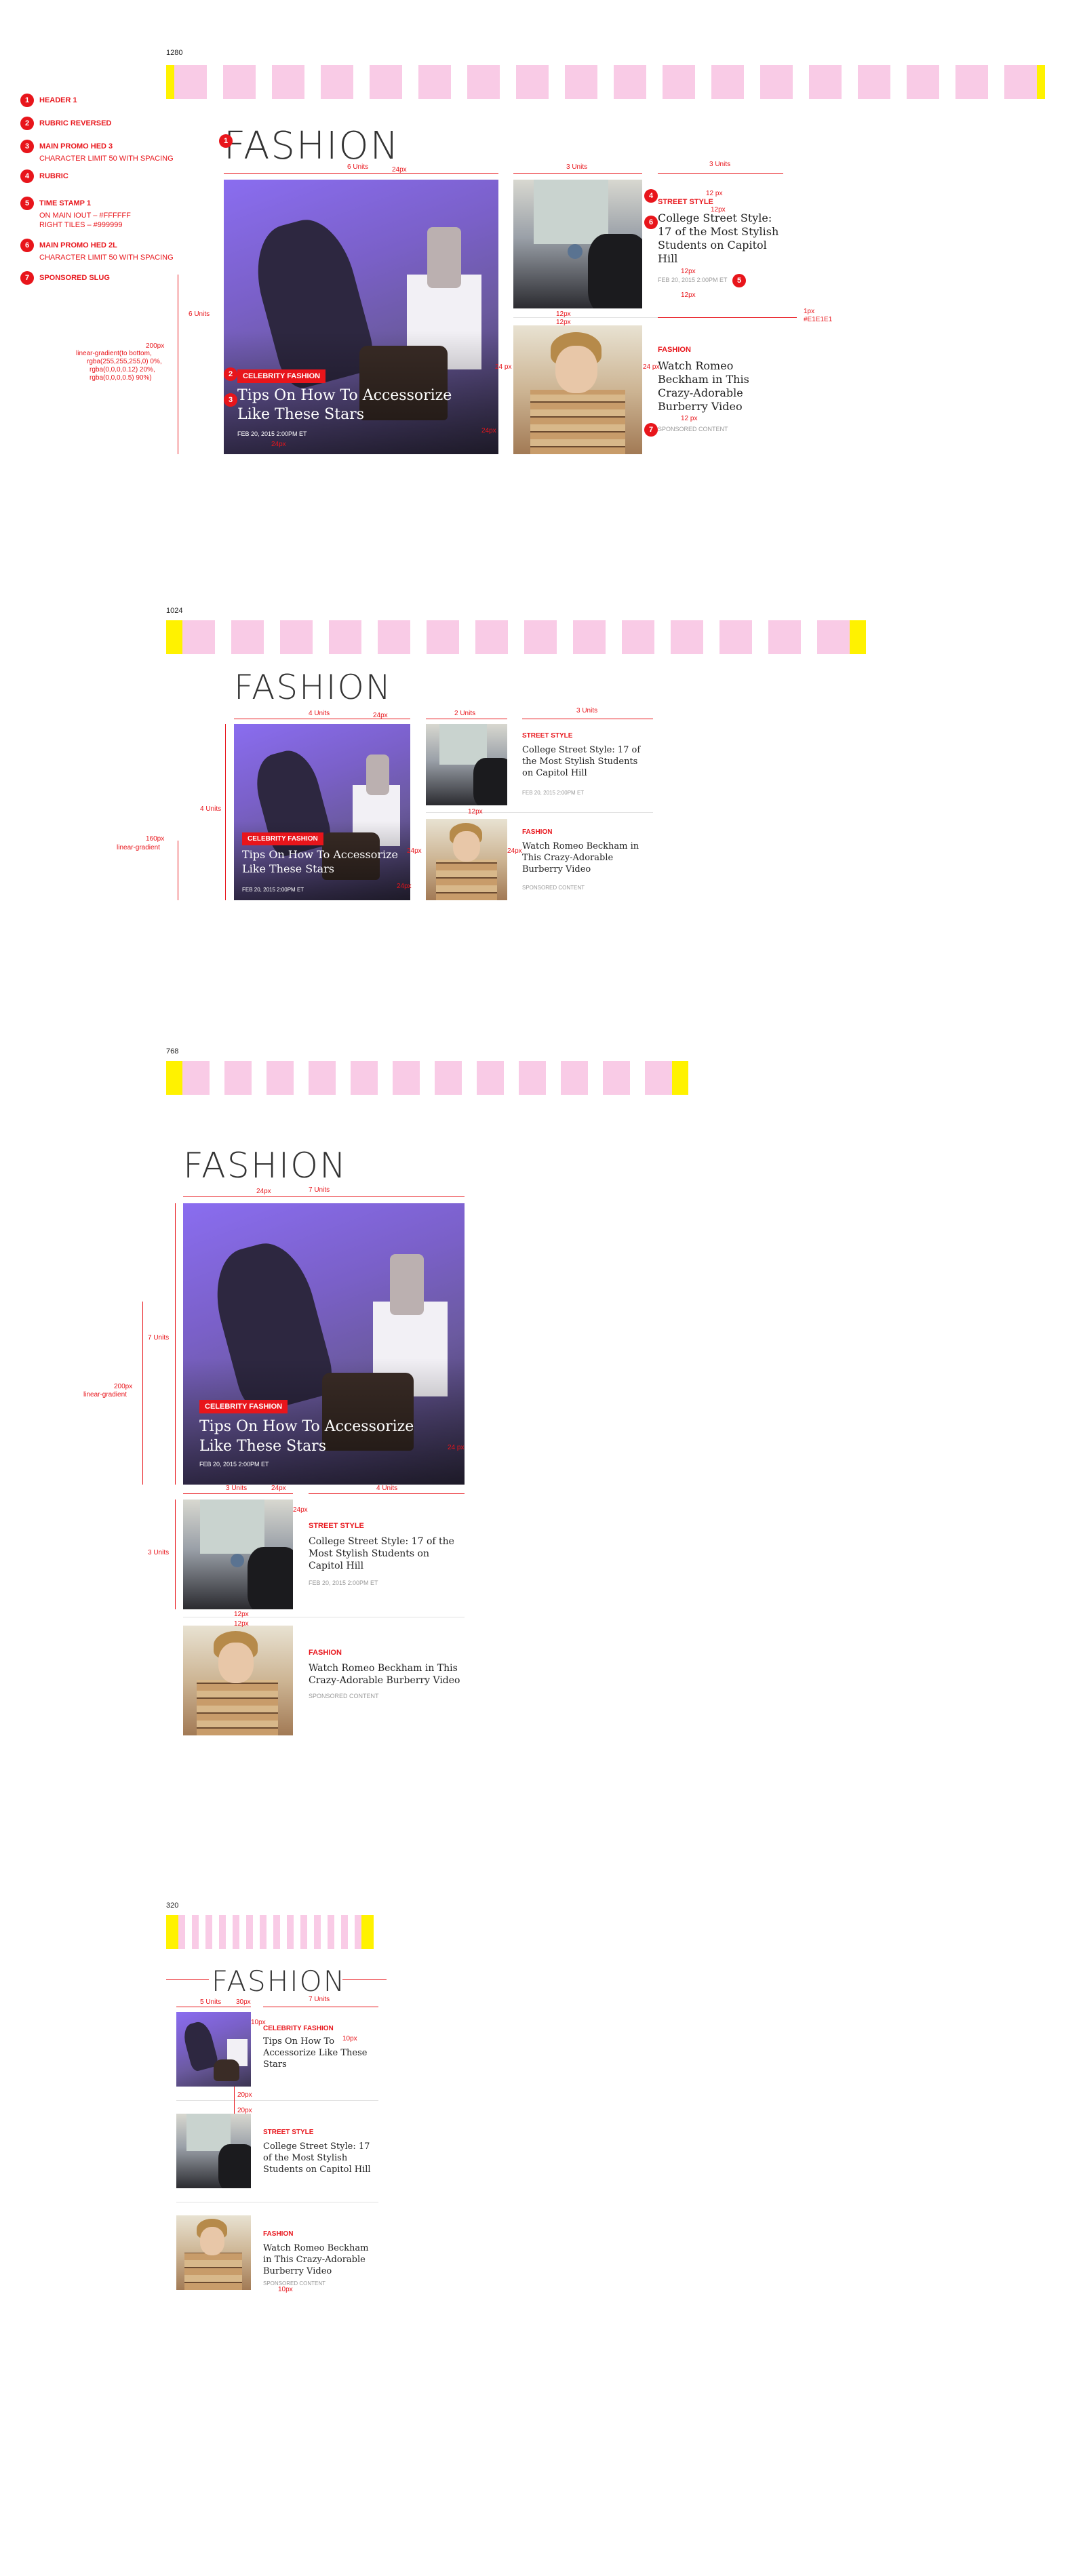  I want to click on marker-2: 2, so click(230, 374).